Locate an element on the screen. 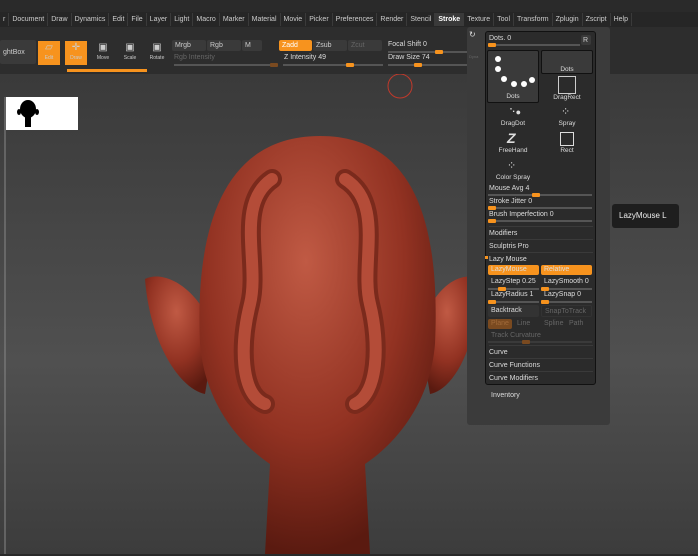  scale-icon: ▣ is located at coordinates (130, 47).